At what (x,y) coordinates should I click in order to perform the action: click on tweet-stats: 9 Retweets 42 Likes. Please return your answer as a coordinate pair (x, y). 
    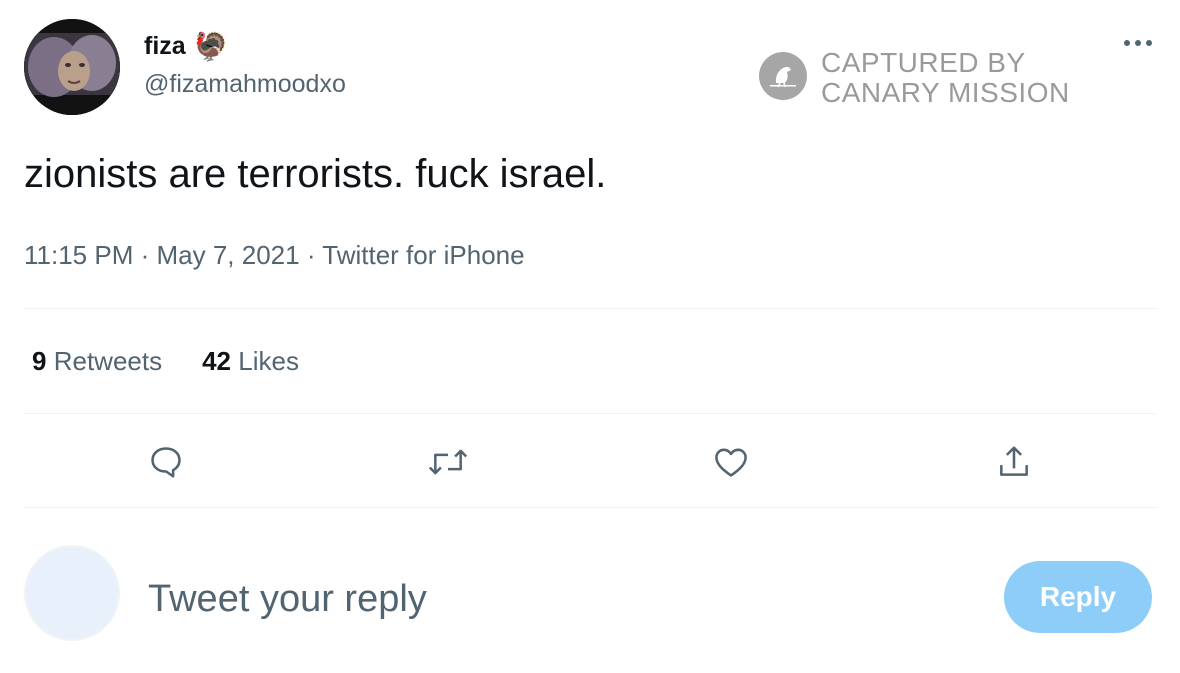
    Looking at the image, I should click on (165, 361).